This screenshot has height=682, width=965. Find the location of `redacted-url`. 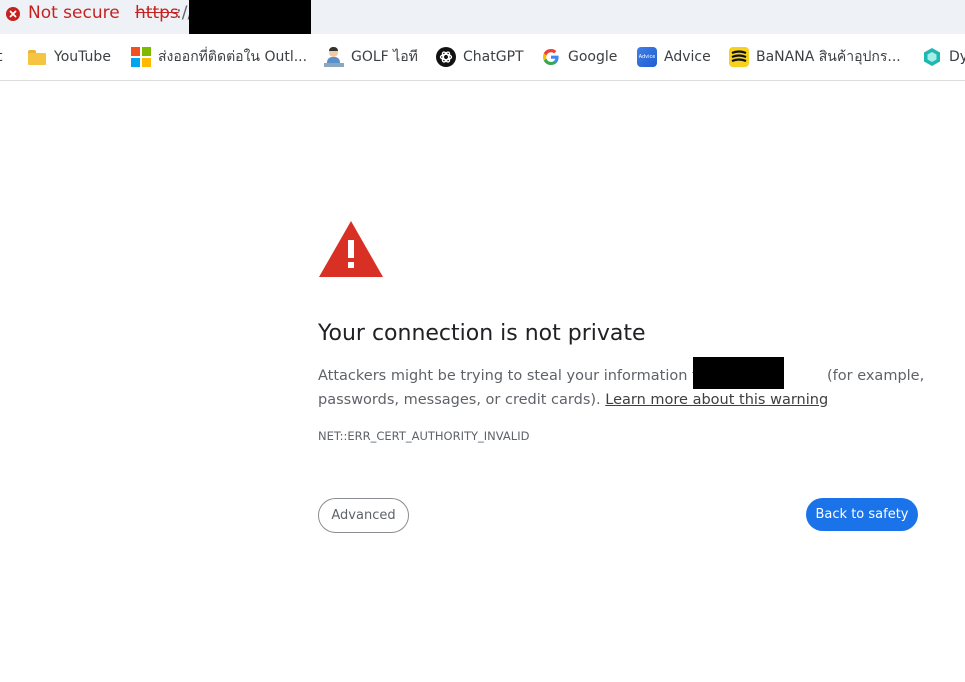

redacted-url is located at coordinates (250, 17).